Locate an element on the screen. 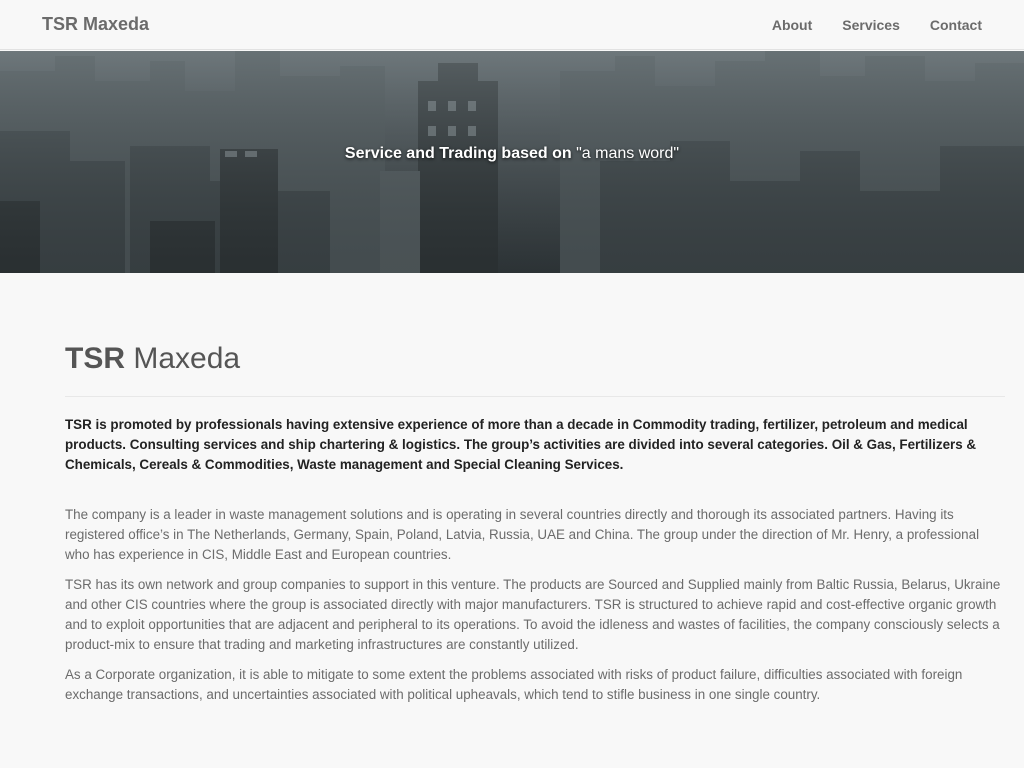 This screenshot has width=1024, height=768. hero-tagline-quote: "a mans word" is located at coordinates (628, 153).